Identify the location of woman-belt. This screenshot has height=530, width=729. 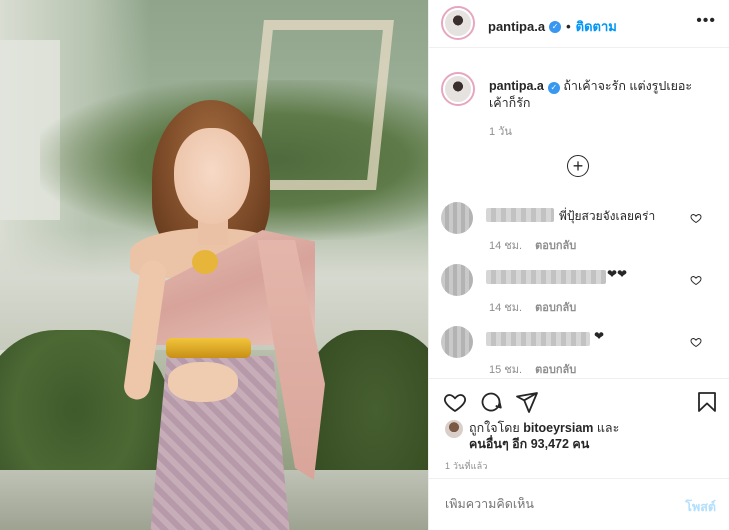
(208, 348).